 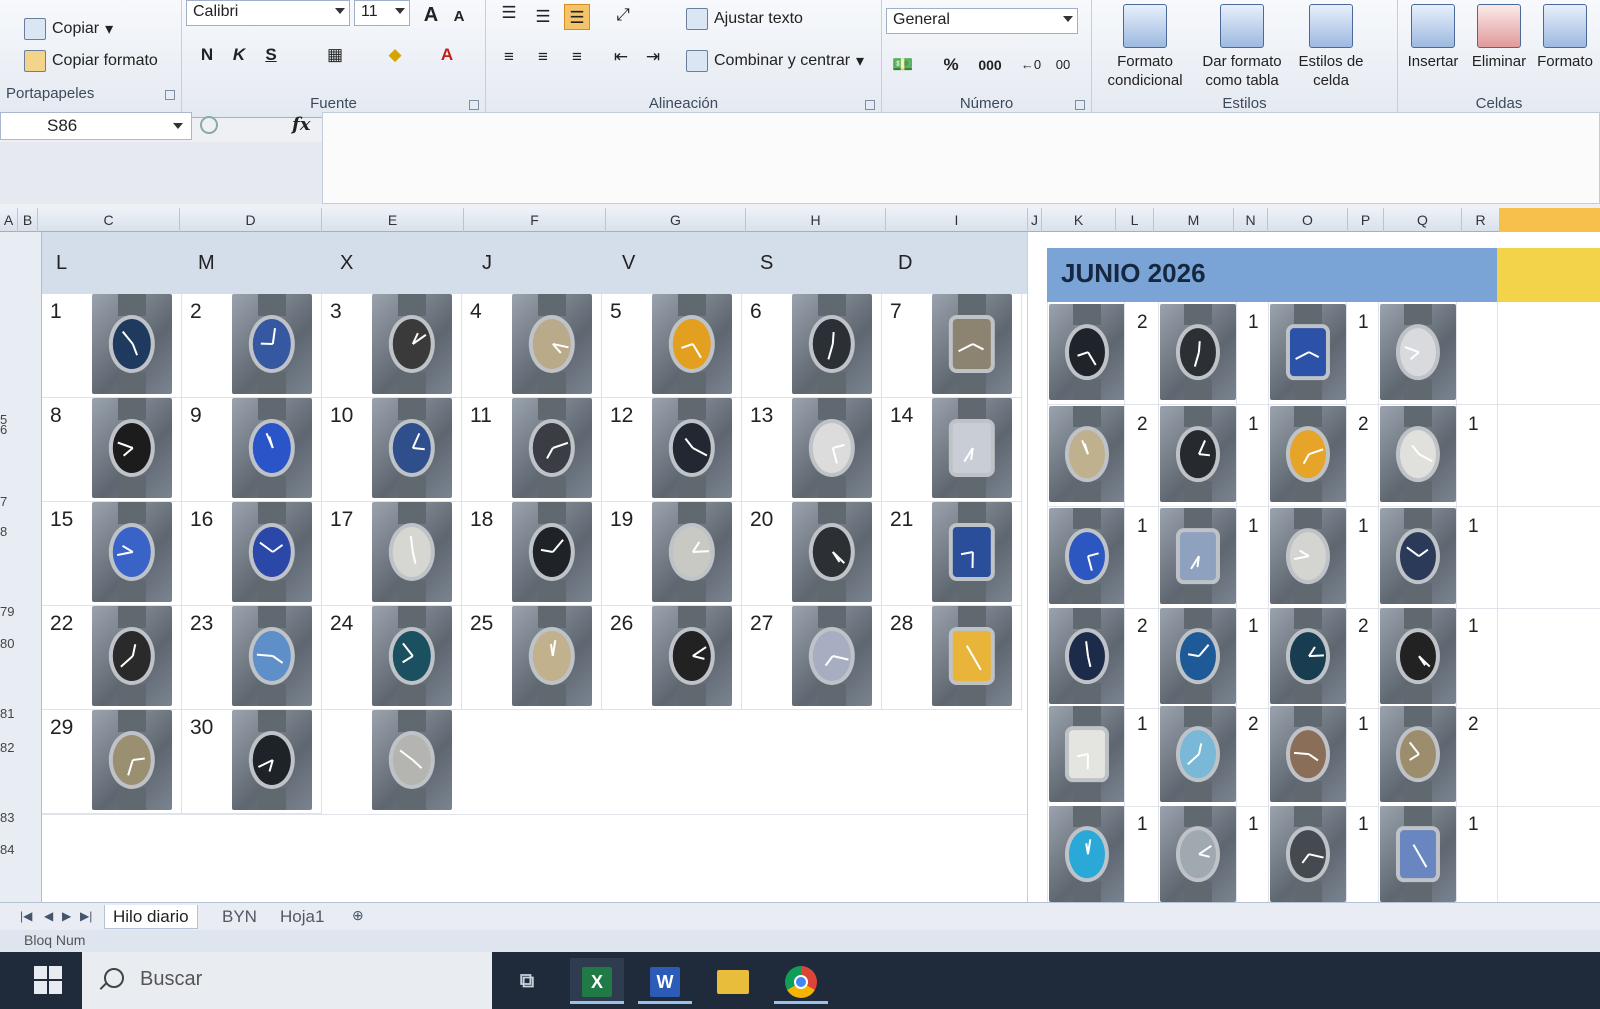 What do you see at coordinates (302, 917) in the screenshot?
I see `sheet-tab-hoja1: Hoja1` at bounding box center [302, 917].